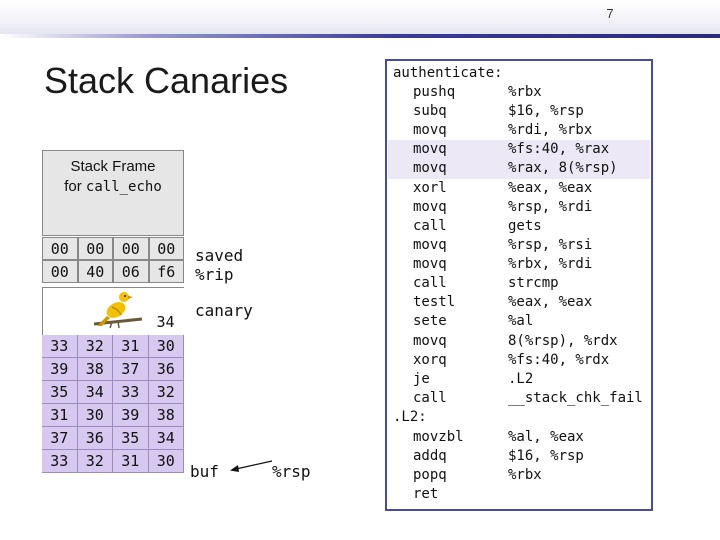 The image size is (720, 540). I want to click on rsp-pointer-arrow, so click(251, 466).